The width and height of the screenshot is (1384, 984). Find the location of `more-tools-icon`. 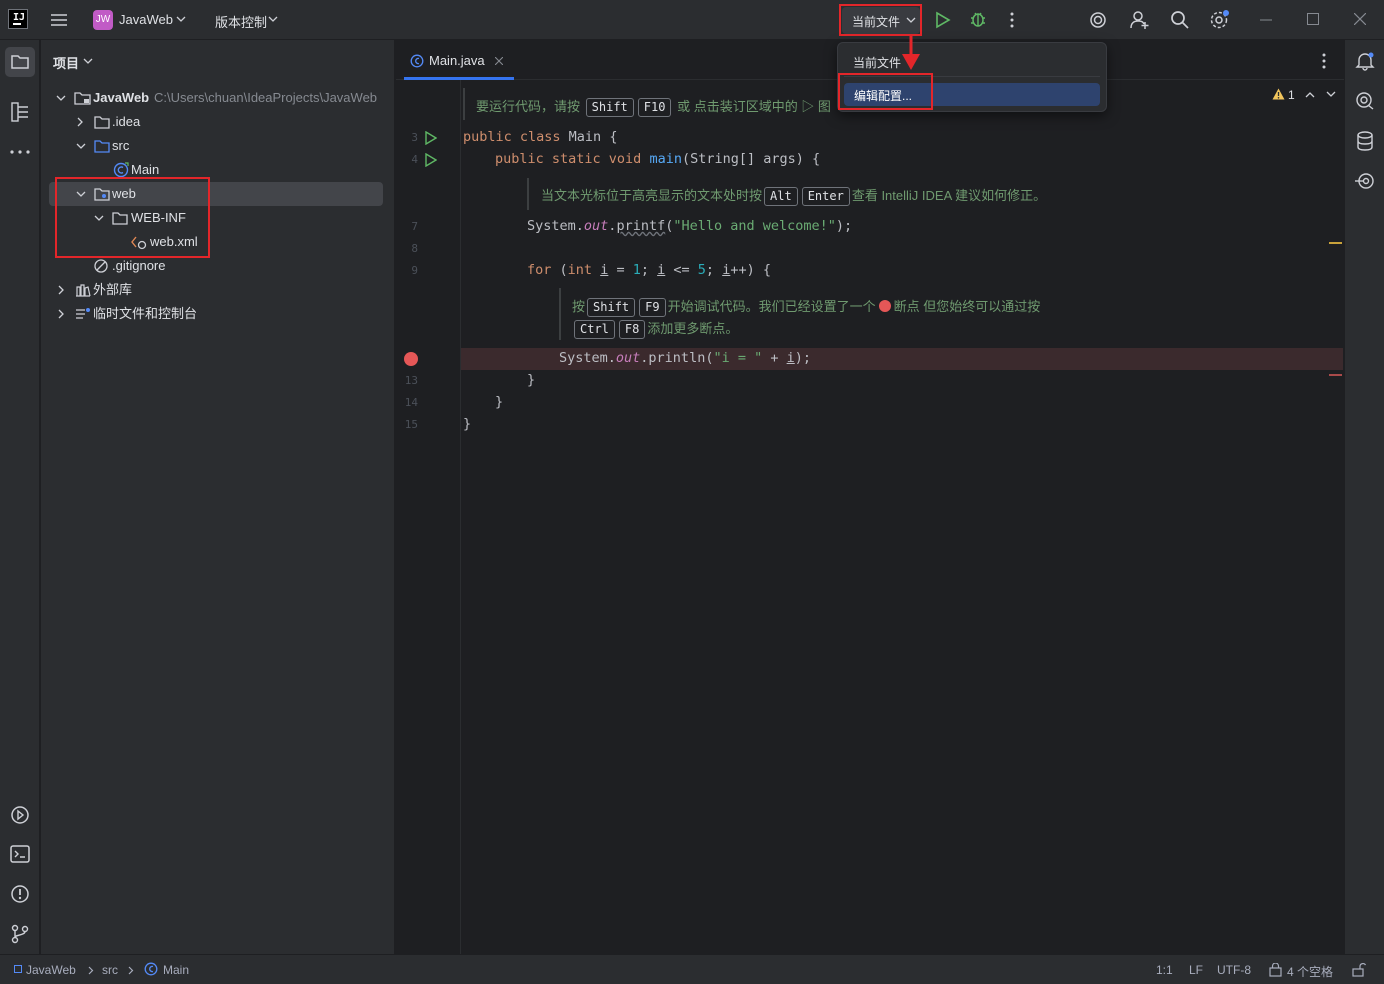

more-tools-icon is located at coordinates (20, 152).